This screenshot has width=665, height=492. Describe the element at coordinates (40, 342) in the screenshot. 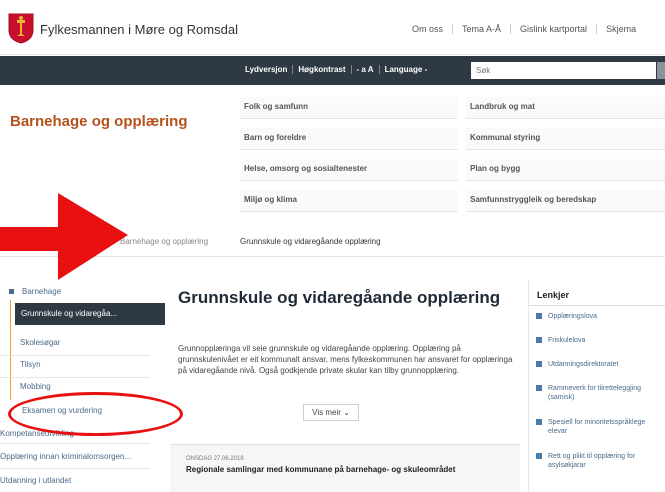

I see `sidebar-item-skolesogar: Skolesøgar` at that location.